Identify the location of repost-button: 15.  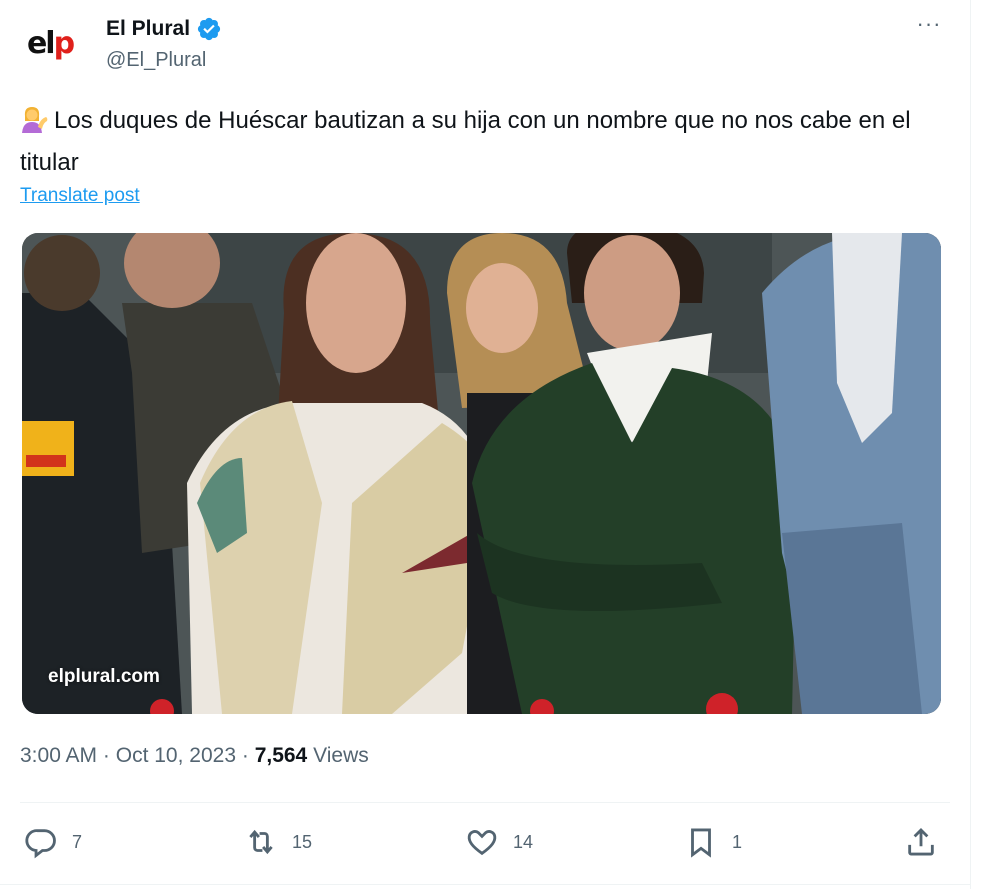
(278, 842).